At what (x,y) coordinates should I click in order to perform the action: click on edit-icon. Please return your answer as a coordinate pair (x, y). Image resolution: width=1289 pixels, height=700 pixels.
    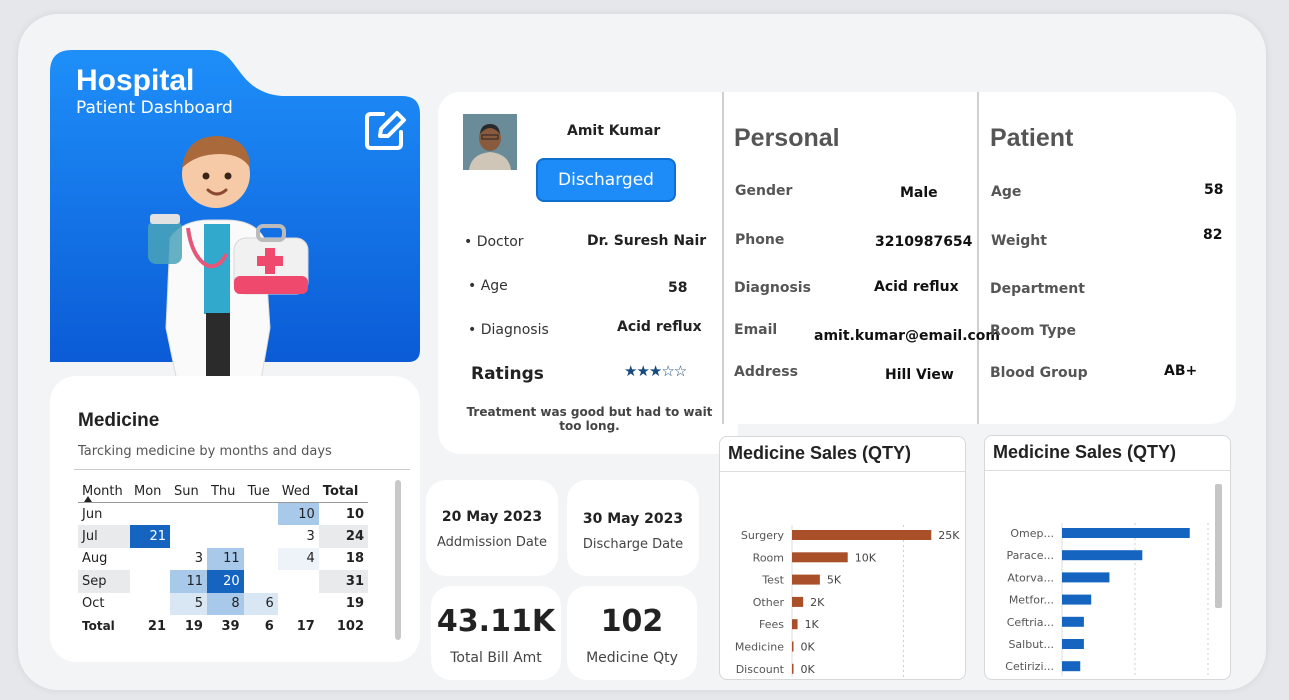
    Looking at the image, I should click on (385, 130).